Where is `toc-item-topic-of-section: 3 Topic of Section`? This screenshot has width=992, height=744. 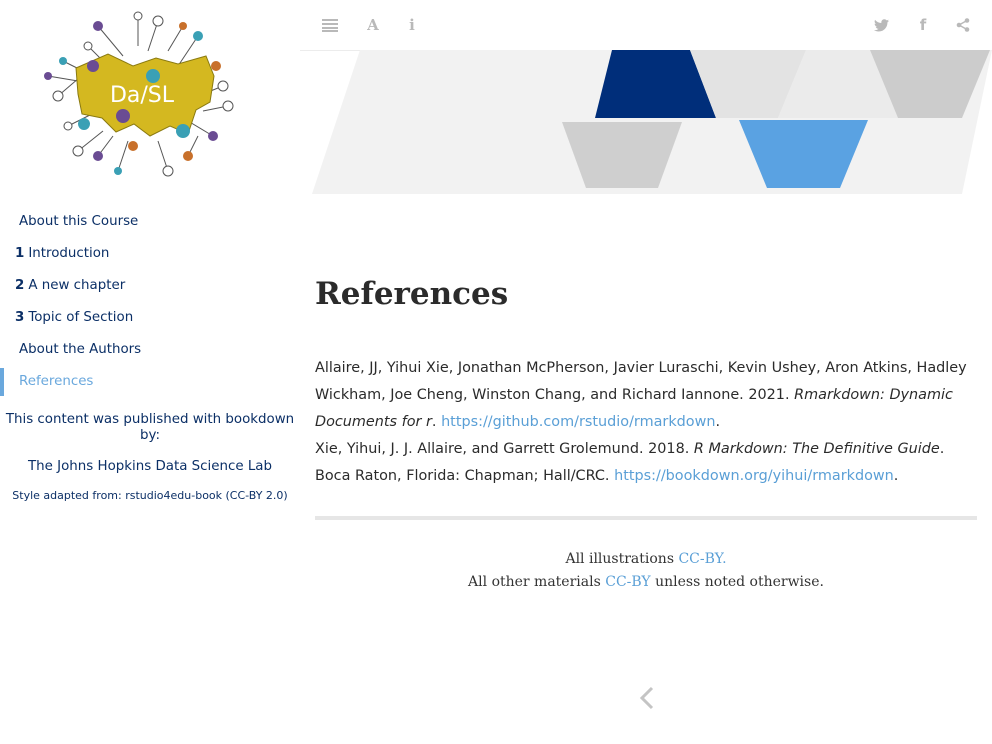
toc-item-topic-of-section: 3 Topic of Section is located at coordinates (150, 318).